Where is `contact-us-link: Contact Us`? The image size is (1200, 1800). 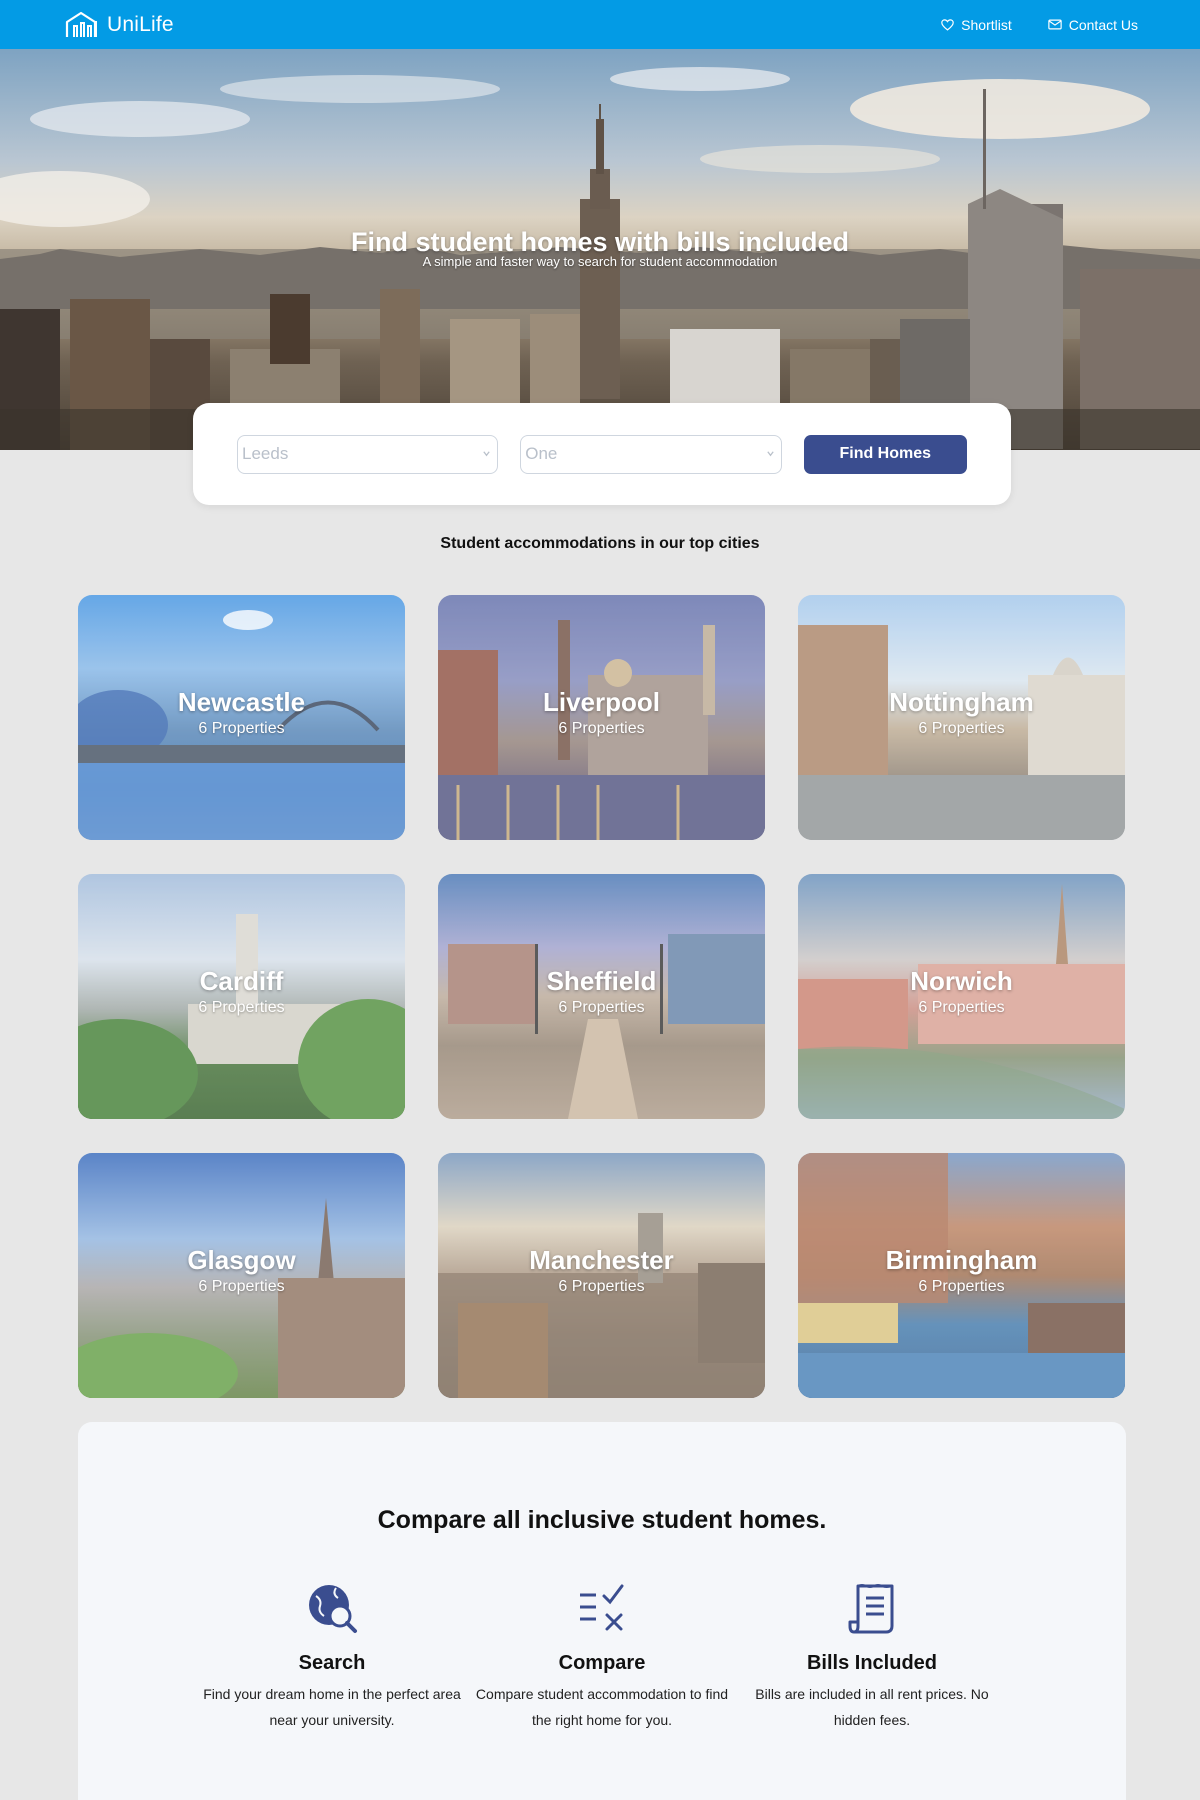
contact-us-link: Contact Us is located at coordinates (1093, 25).